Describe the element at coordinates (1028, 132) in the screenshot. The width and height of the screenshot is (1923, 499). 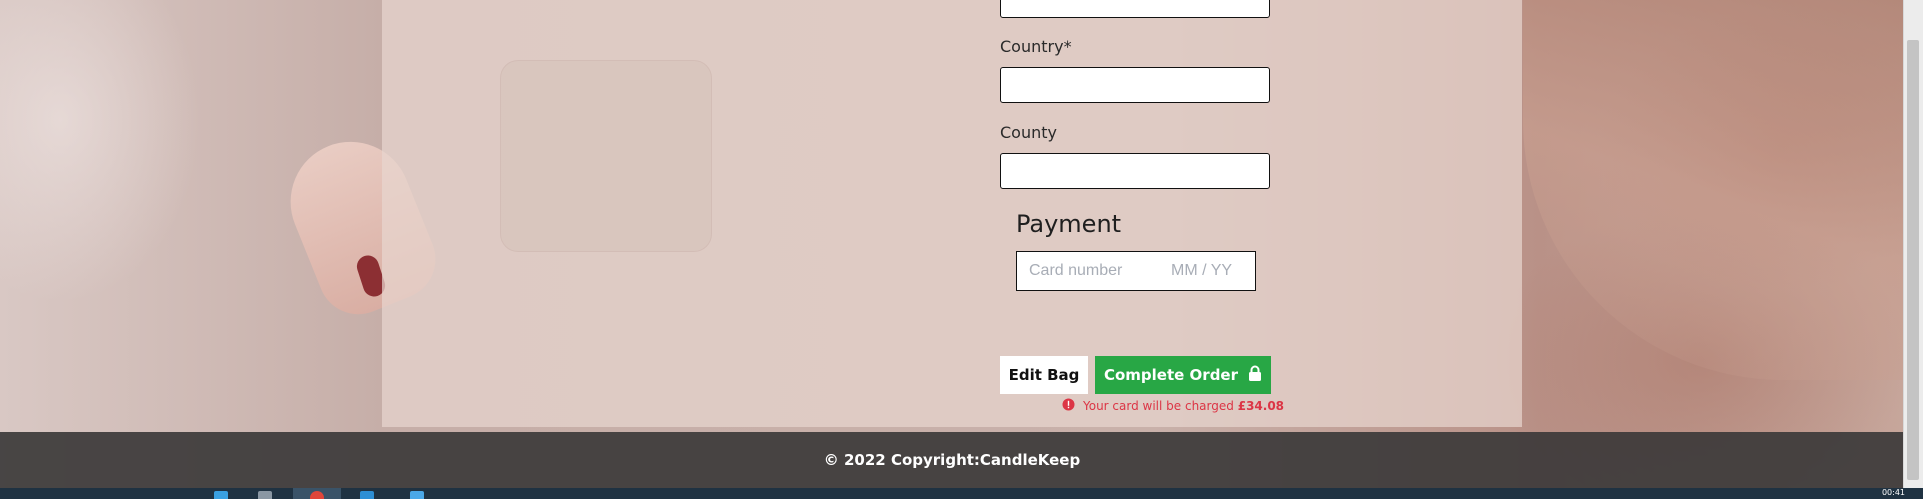
I see `county-label: County` at that location.